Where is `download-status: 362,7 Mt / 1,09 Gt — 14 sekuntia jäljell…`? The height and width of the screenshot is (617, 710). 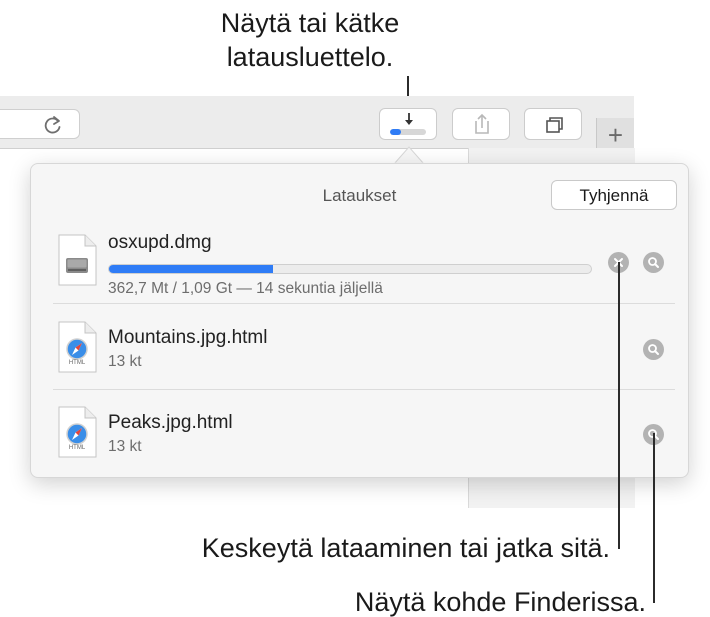
download-status: 362,7 Mt / 1,09 Gt — 14 sekuntia jäljell… is located at coordinates (245, 288).